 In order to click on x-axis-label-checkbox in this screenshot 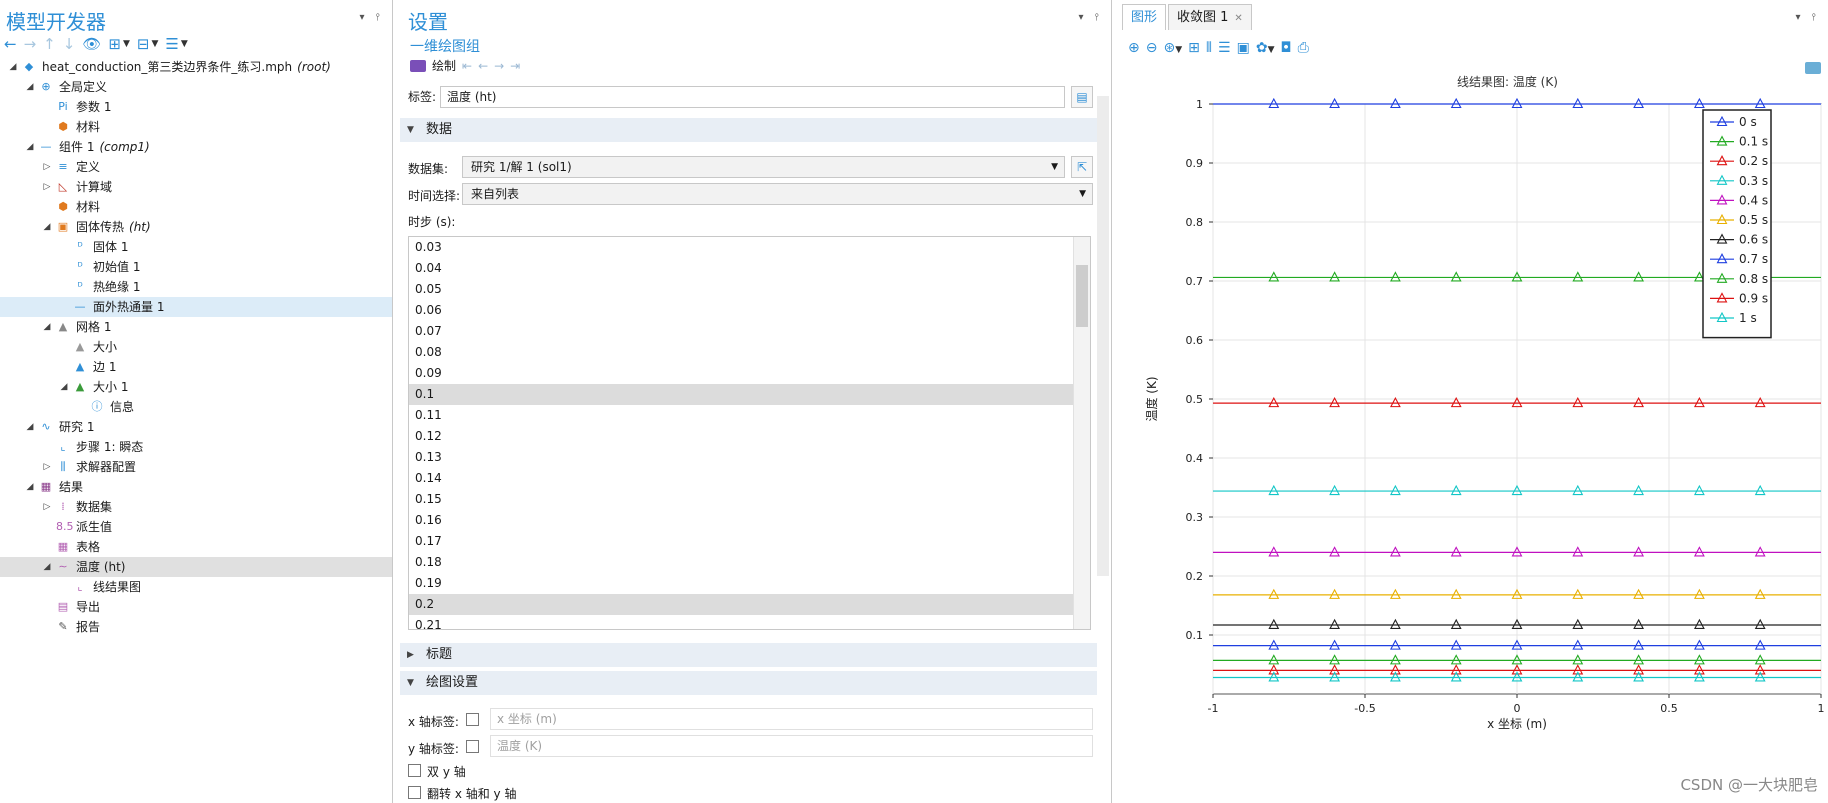, I will do `click(472, 719)`.